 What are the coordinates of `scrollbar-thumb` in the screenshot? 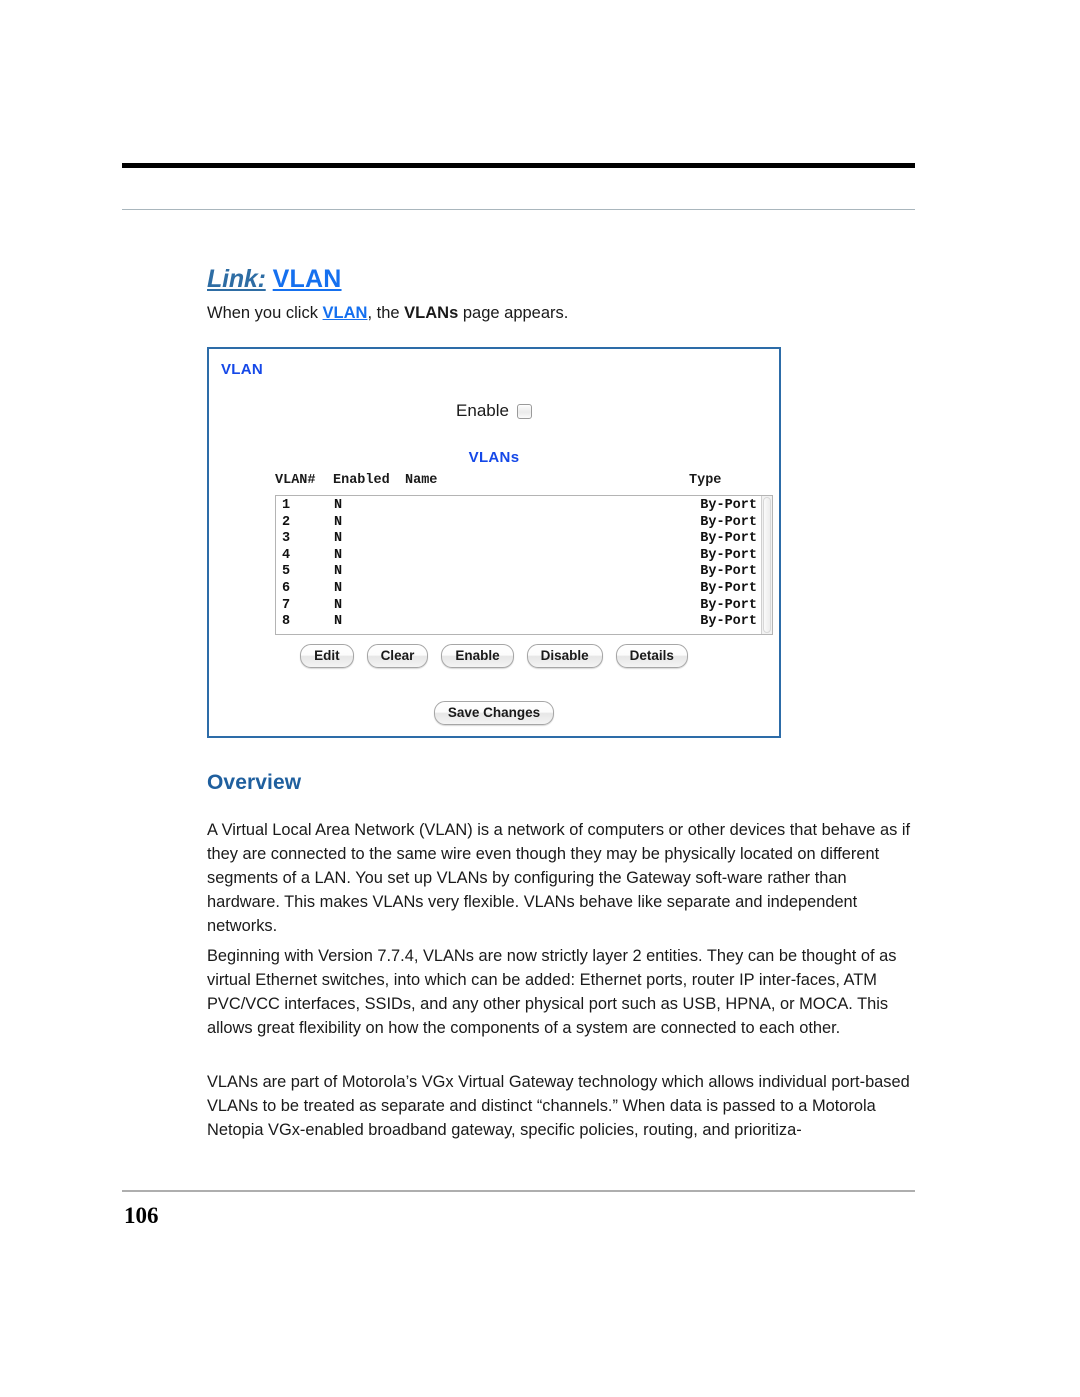 It's located at (767, 565).